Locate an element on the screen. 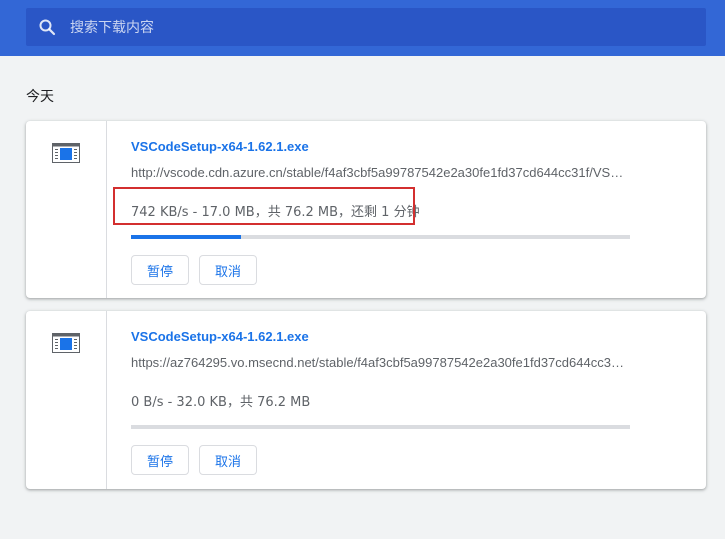  search-input: 搜索下载内容 is located at coordinates (366, 27).